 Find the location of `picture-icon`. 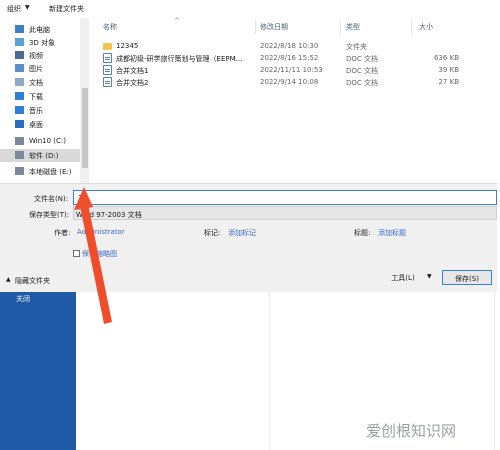

picture-icon is located at coordinates (19, 68).